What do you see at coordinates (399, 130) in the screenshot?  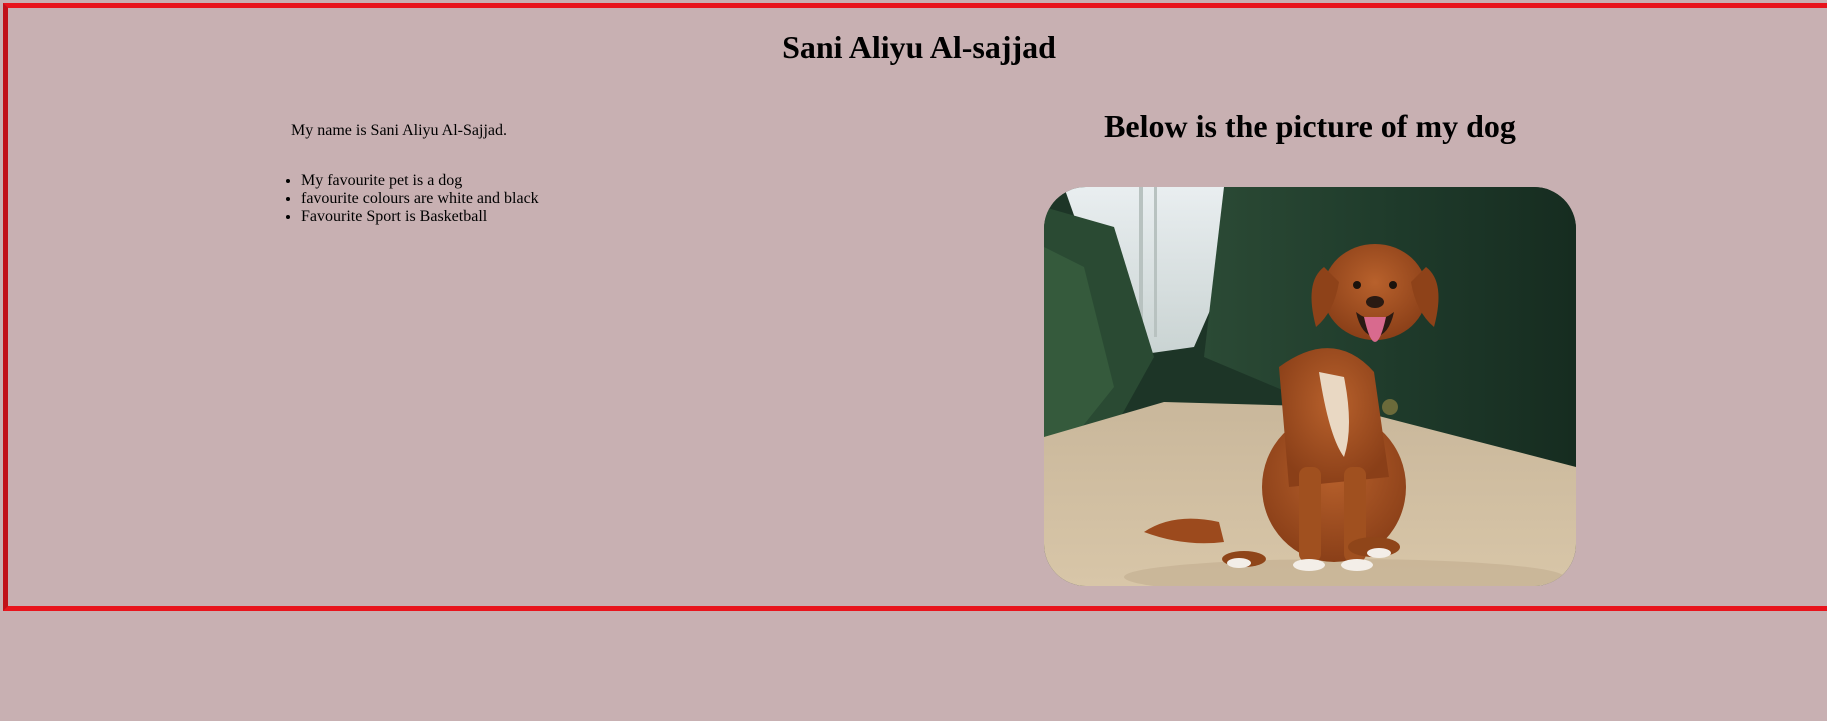 I see `intro-text: My name is Sani Aliyu Al-Sajjad.` at bounding box center [399, 130].